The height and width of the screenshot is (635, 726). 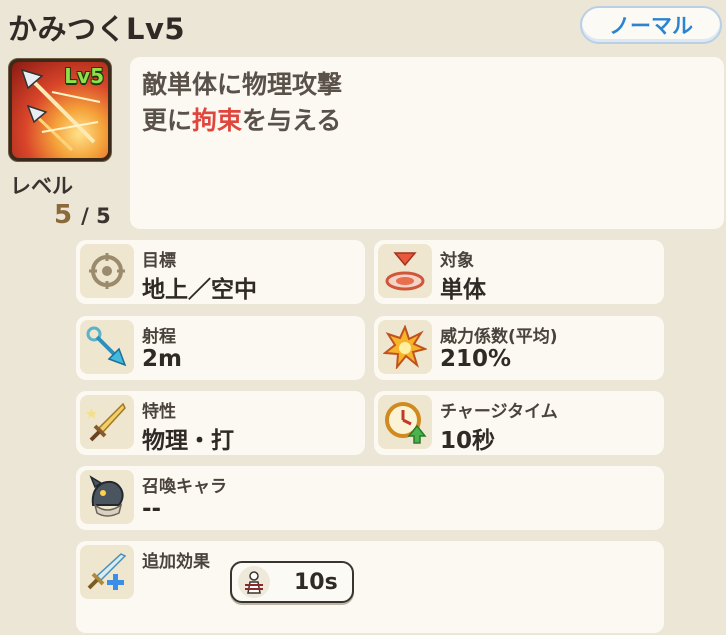 I want to click on skill-icon: Lv5, so click(x=60, y=110).